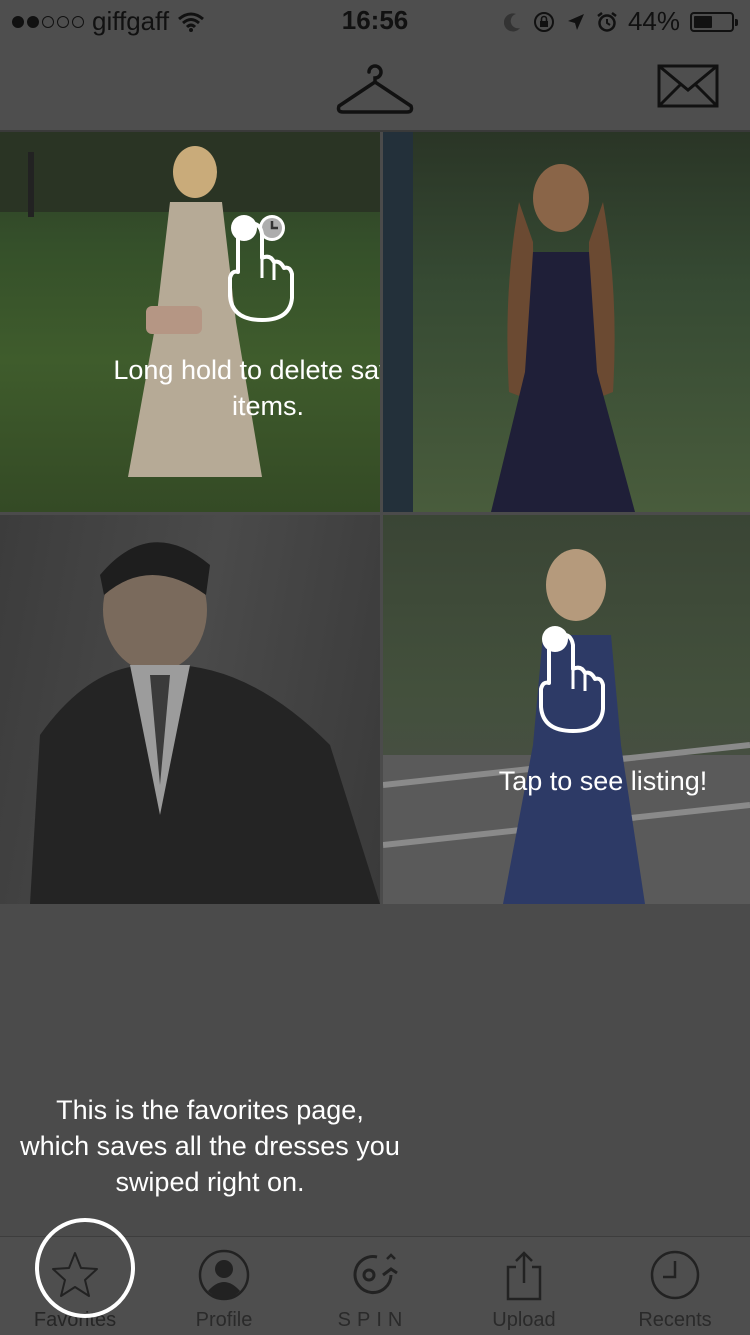 The width and height of the screenshot is (750, 1335). I want to click on tap-hand-icon, so click(572, 679).